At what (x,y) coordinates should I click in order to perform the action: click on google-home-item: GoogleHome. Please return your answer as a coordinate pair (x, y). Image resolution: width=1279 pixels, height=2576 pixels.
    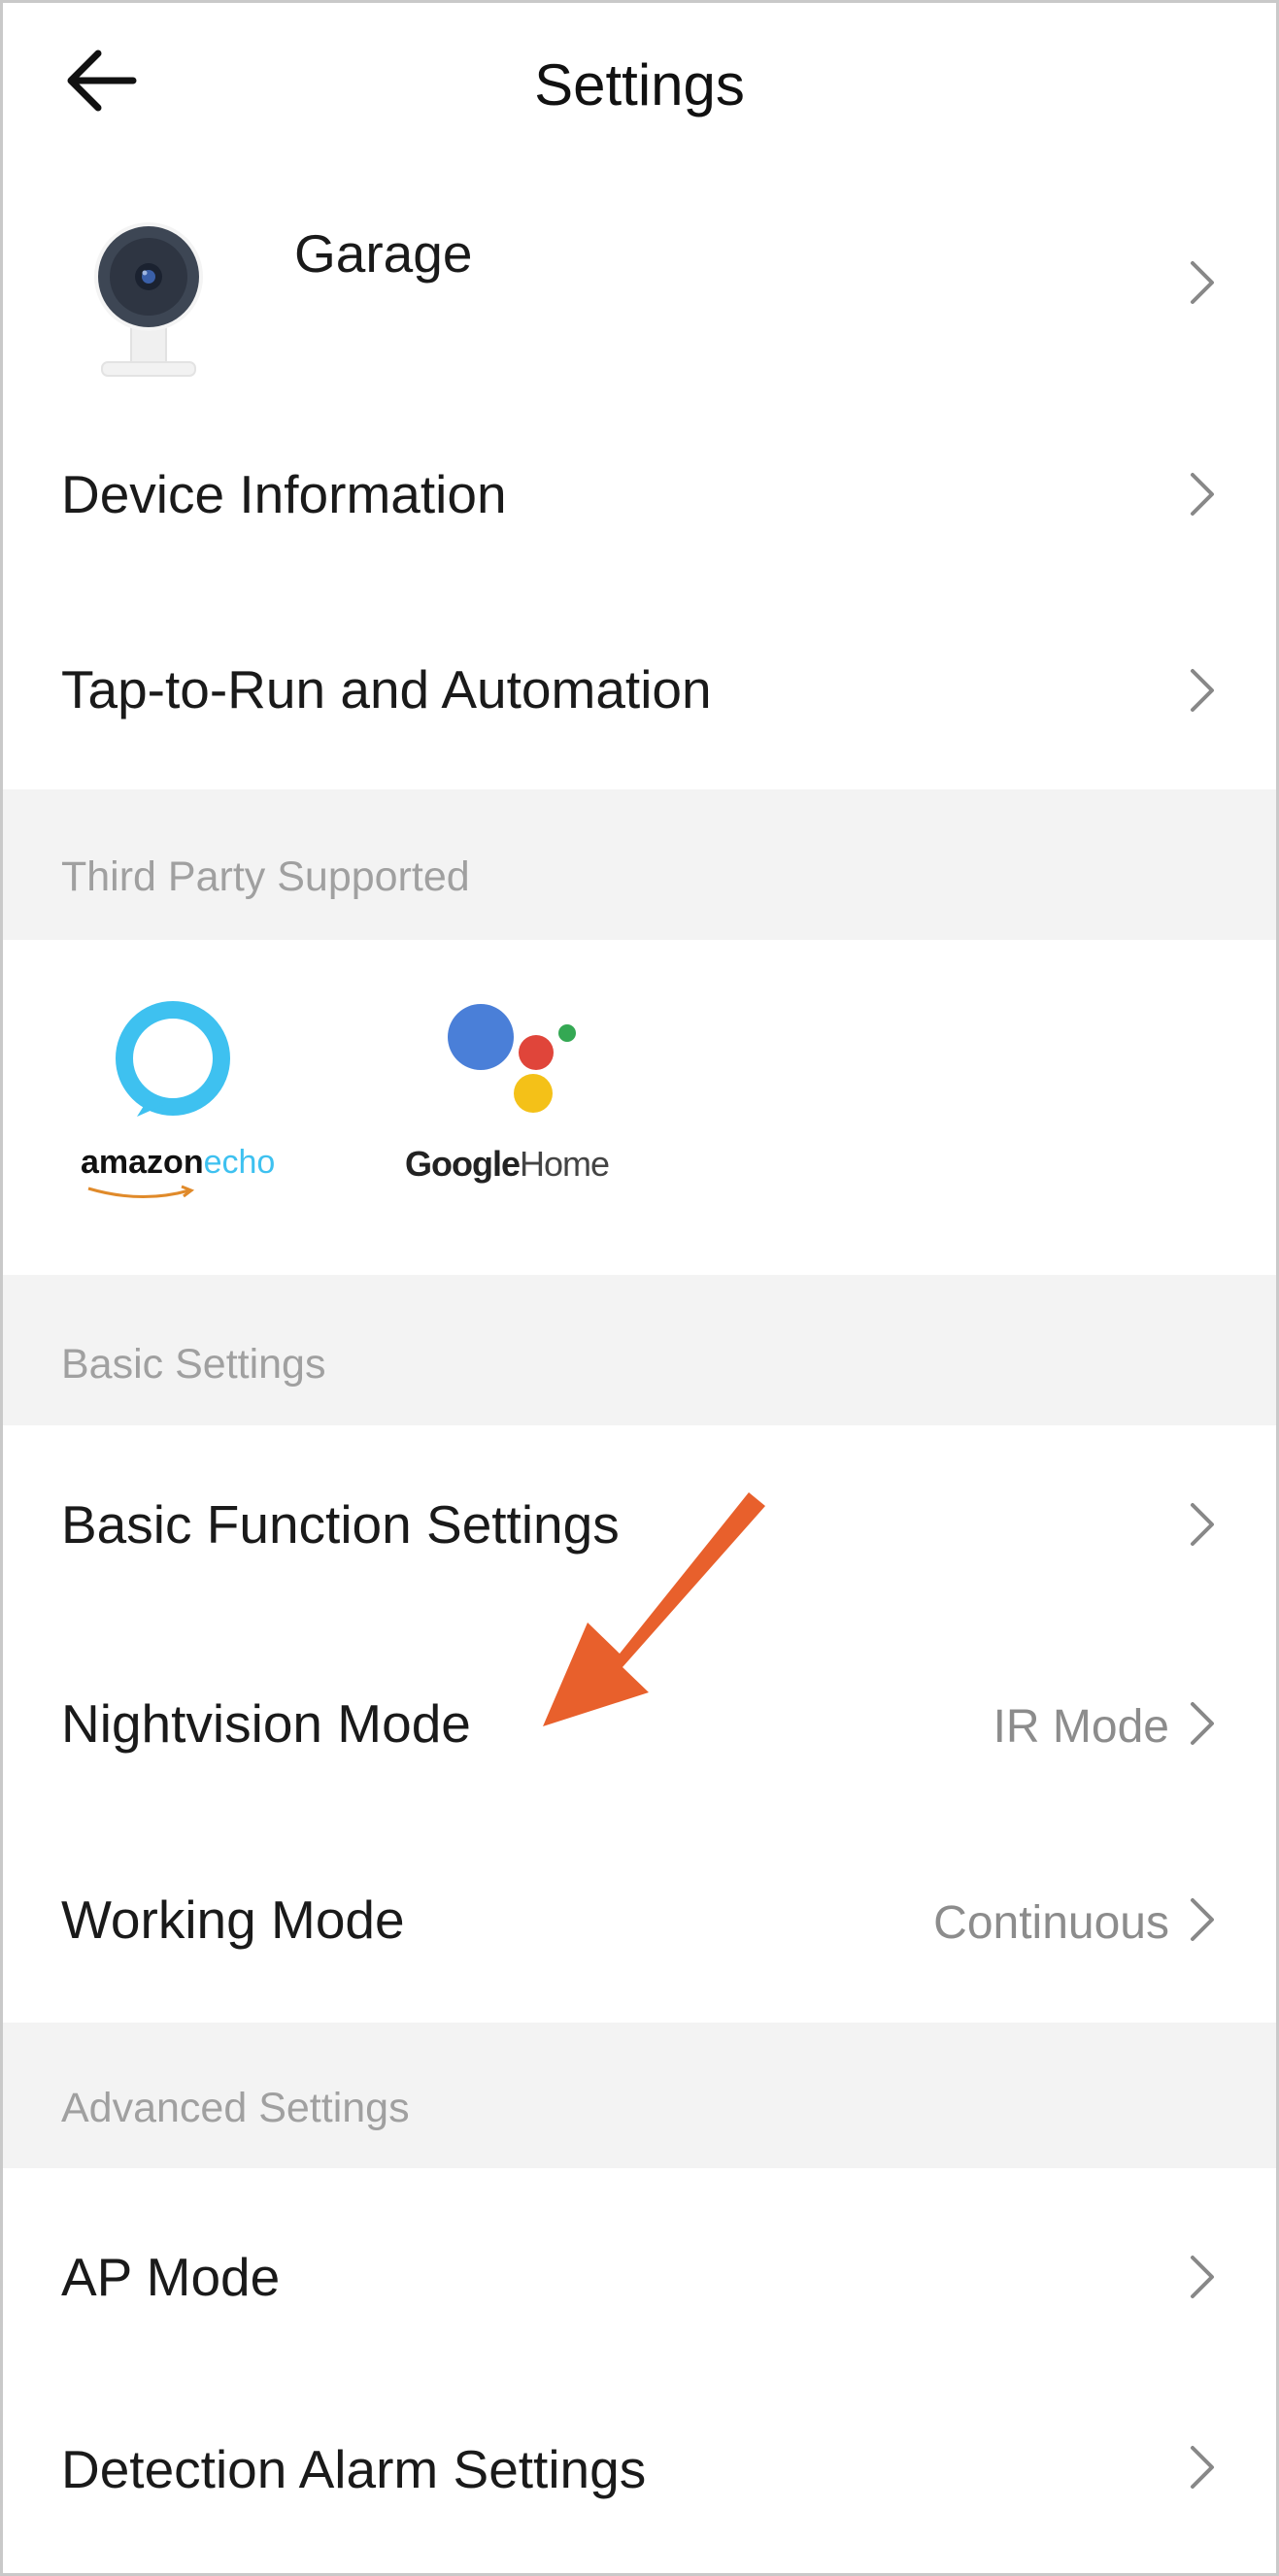
    Looking at the image, I should click on (527, 1090).